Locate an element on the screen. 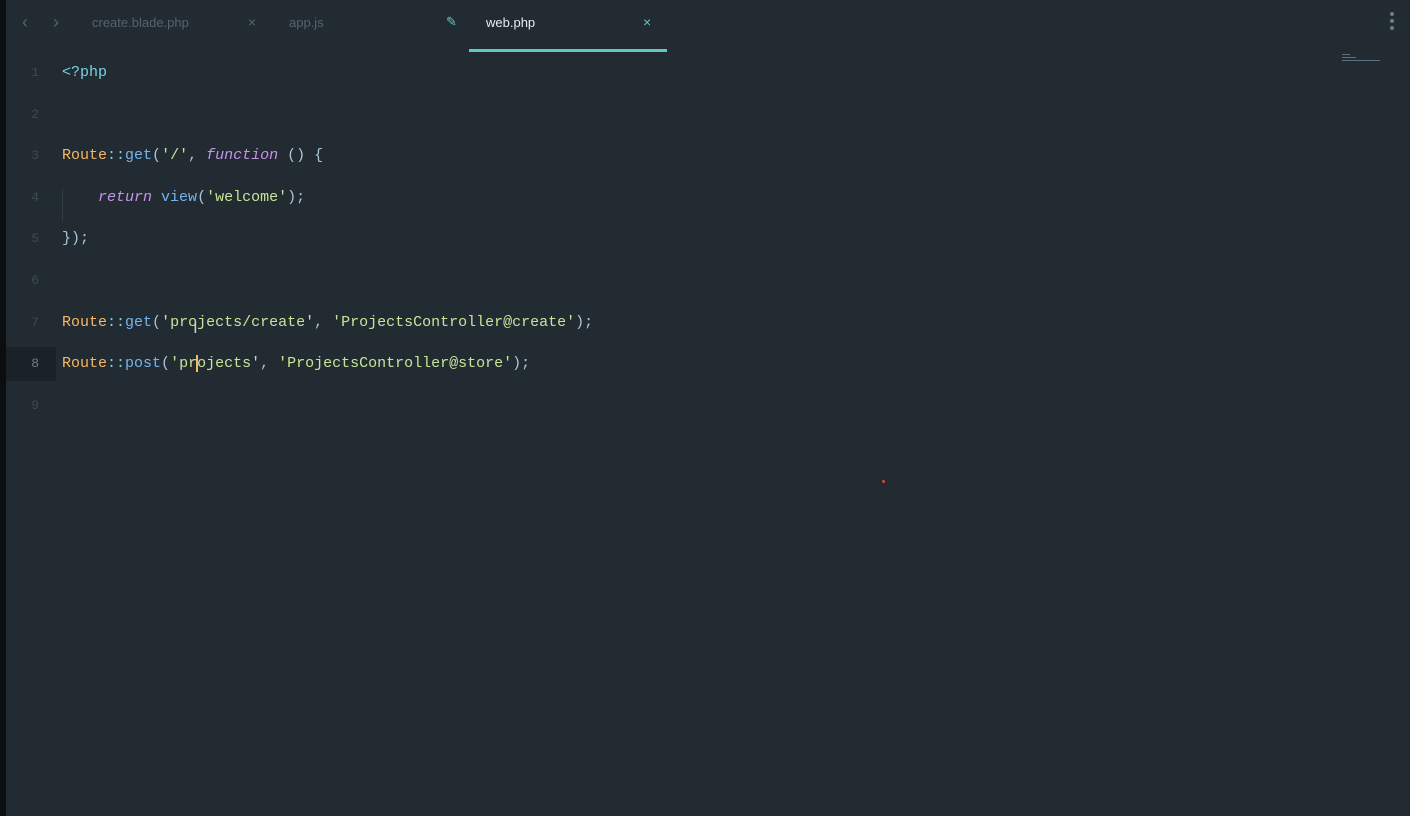  line-number: 1 is located at coordinates (35, 72).